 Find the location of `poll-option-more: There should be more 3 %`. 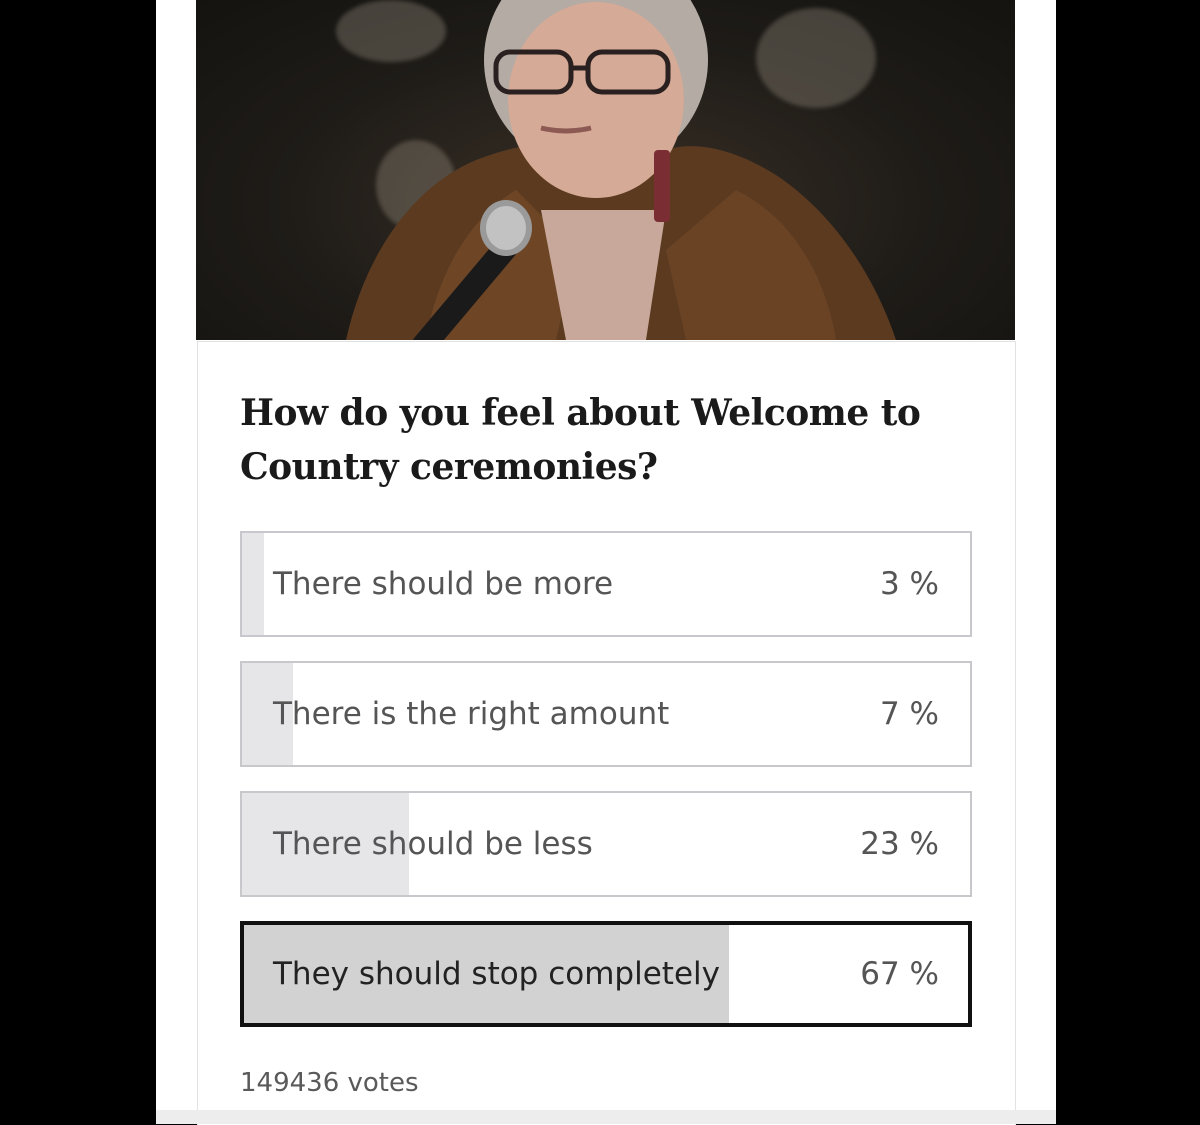

poll-option-more: There should be more 3 % is located at coordinates (606, 584).